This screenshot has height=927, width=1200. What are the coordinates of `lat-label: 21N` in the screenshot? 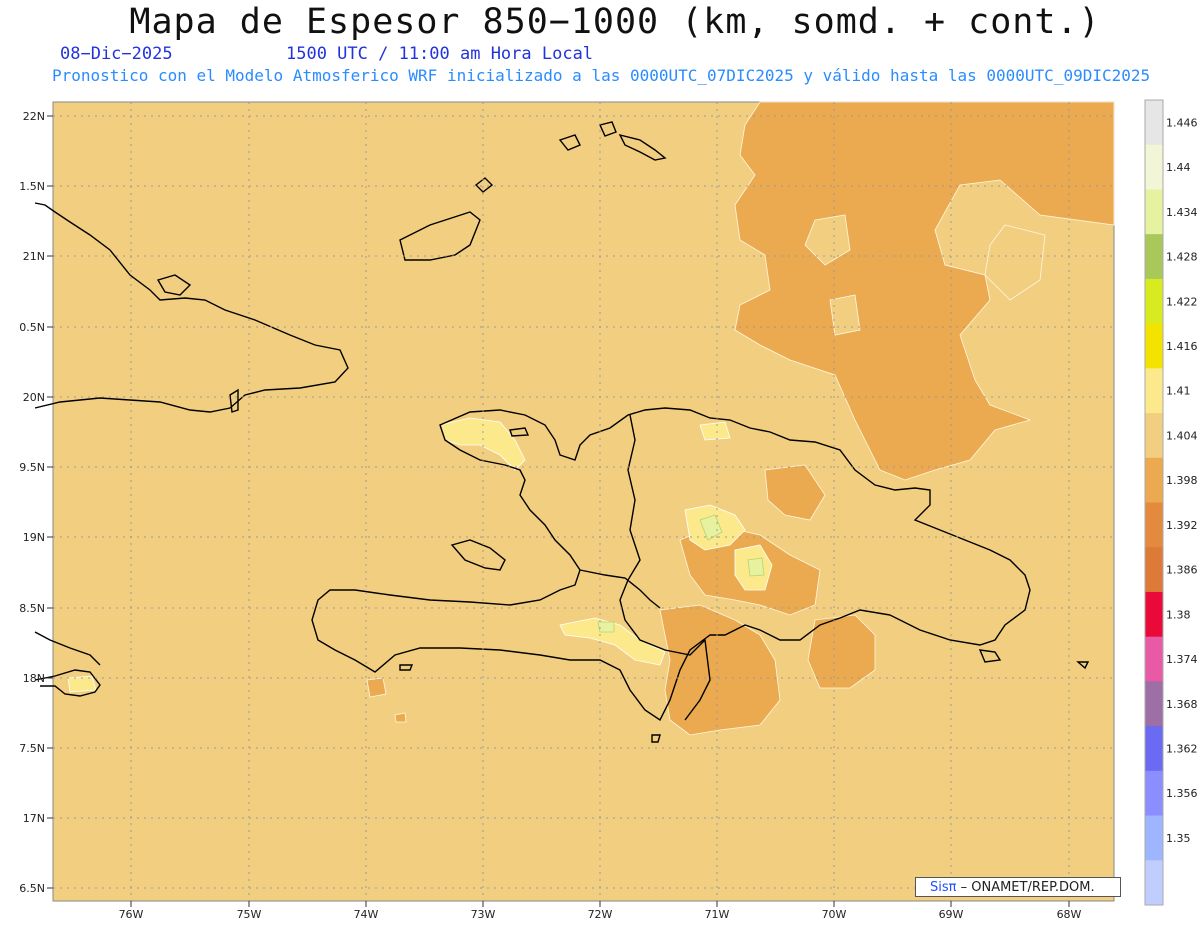 It's located at (34, 256).